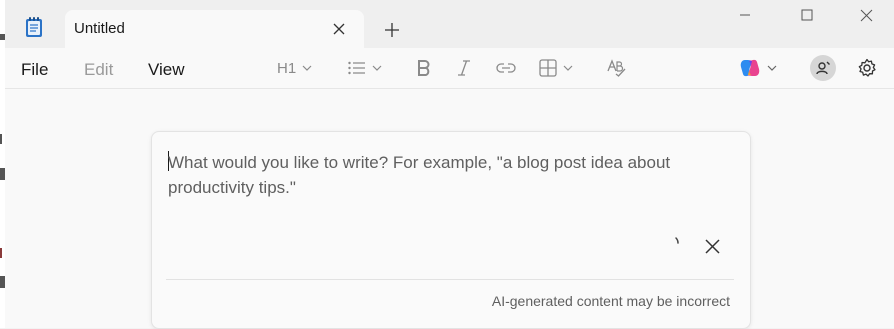 Image resolution: width=894 pixels, height=329 pixels. I want to click on new-tab-button, so click(392, 30).